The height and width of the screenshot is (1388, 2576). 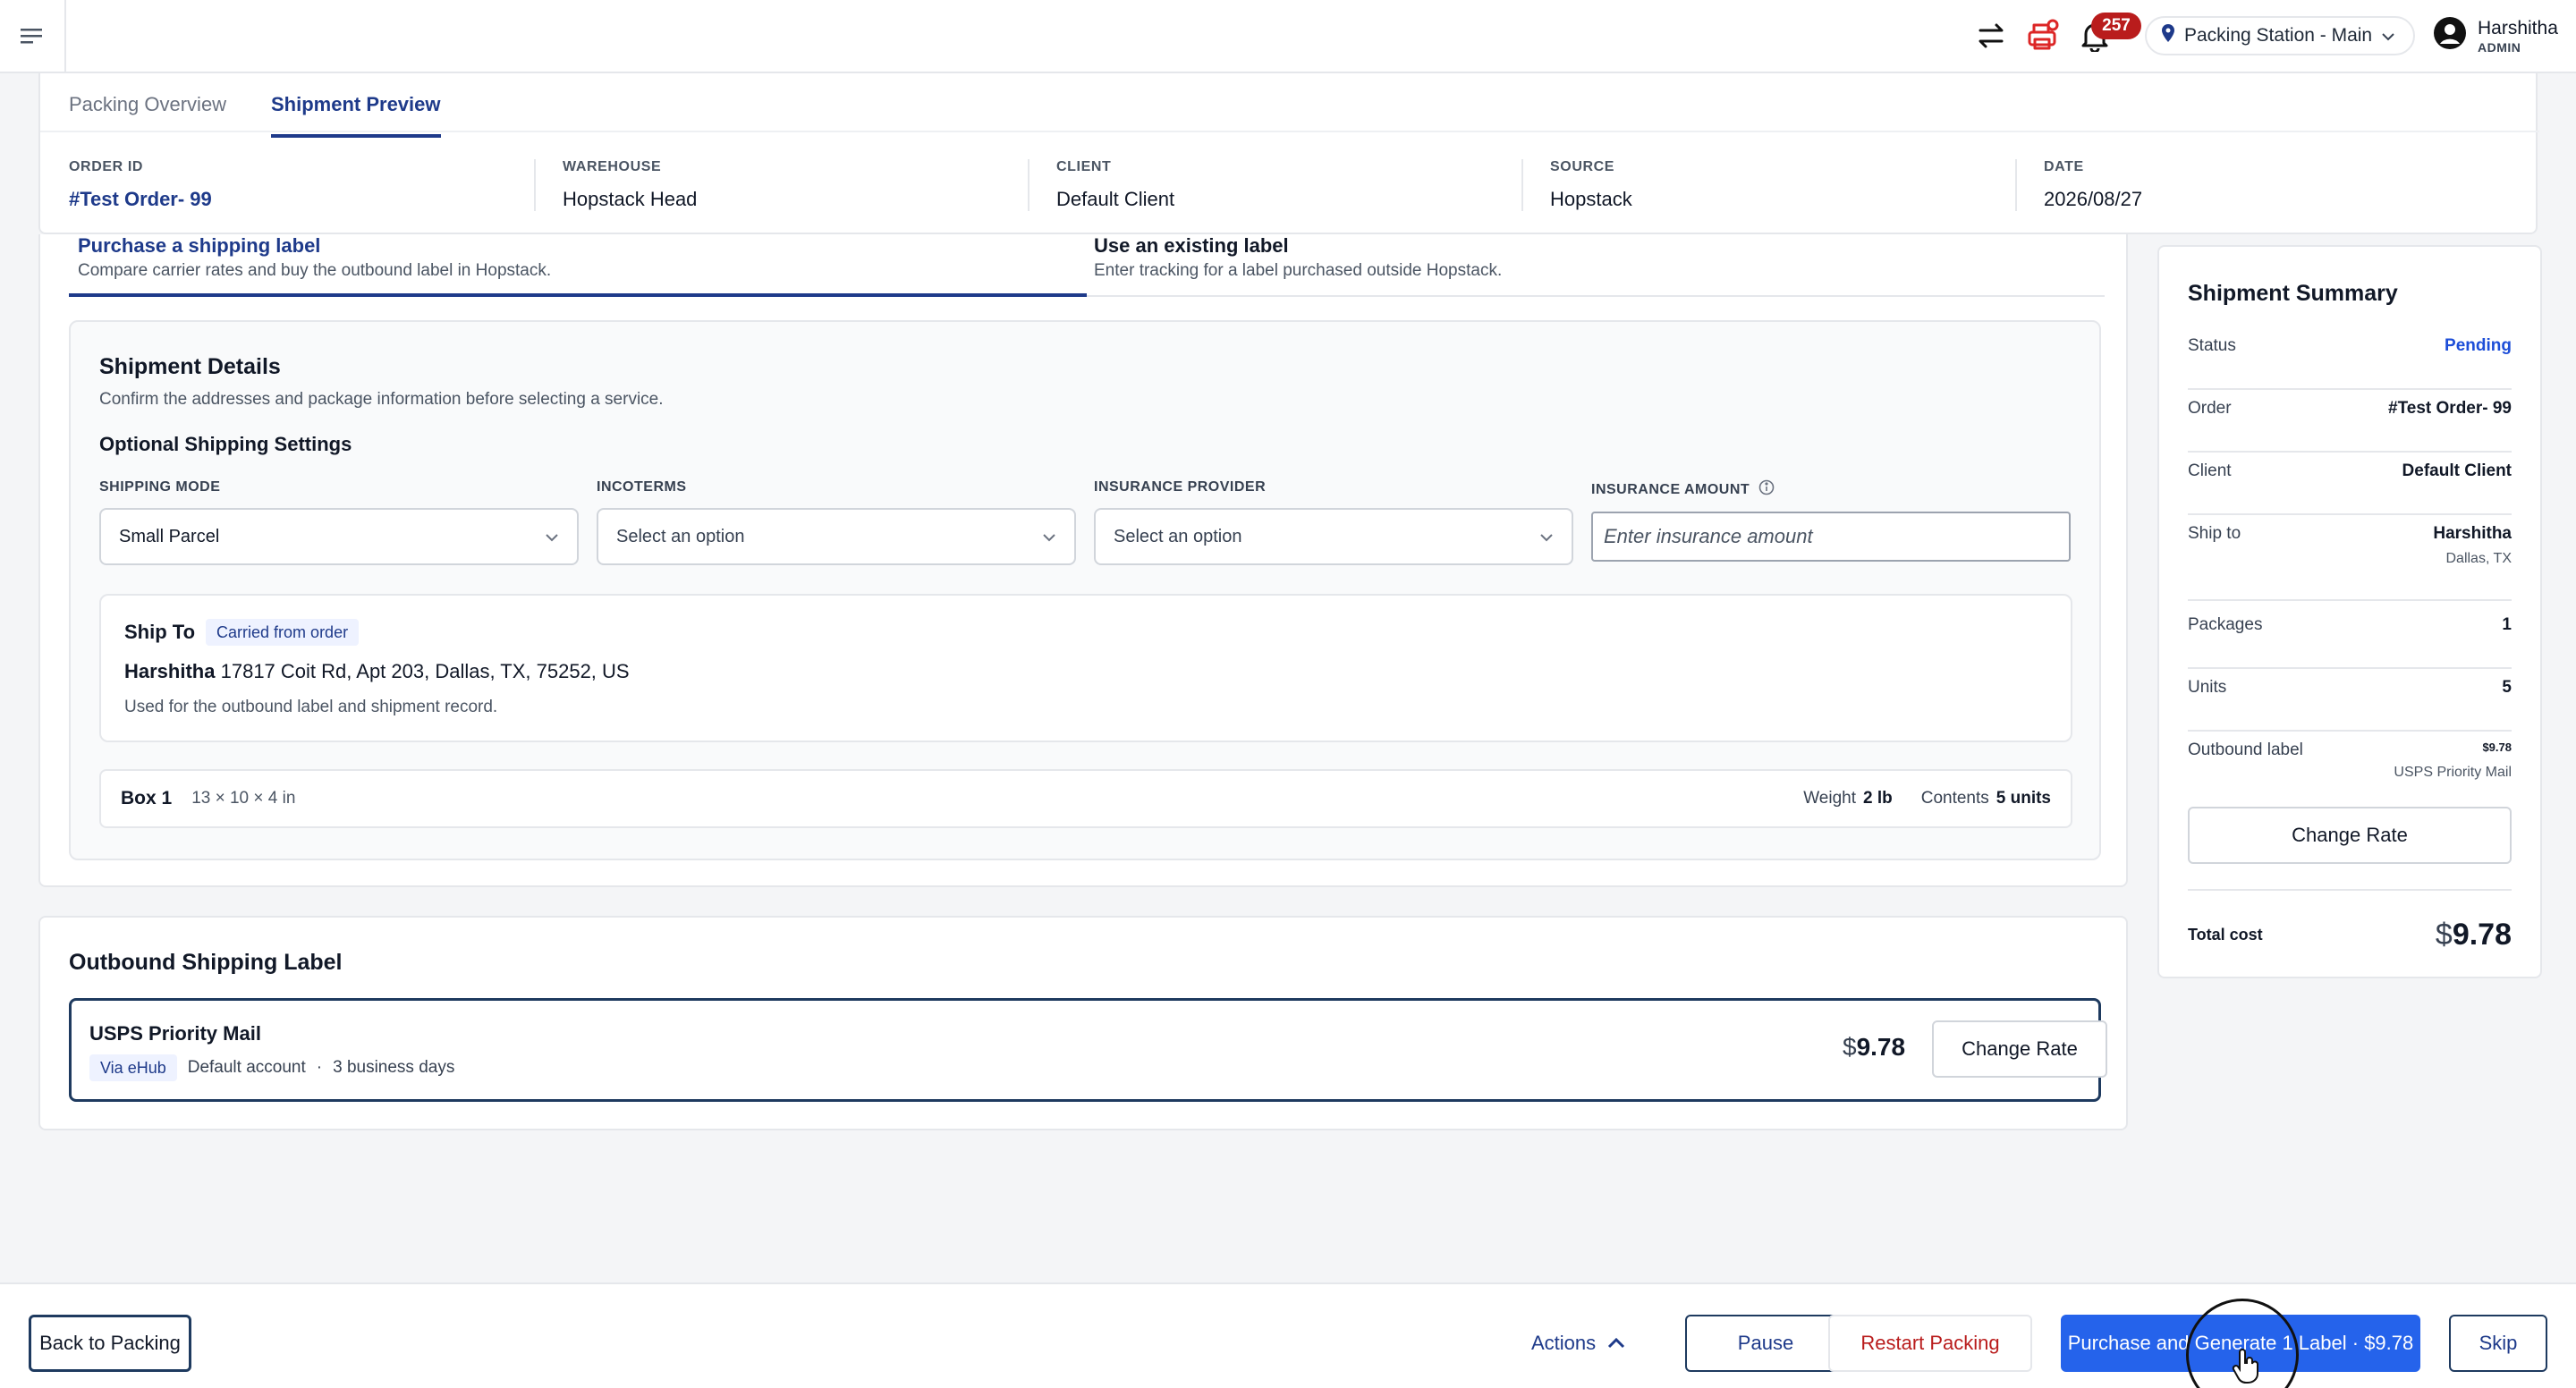 I want to click on station-selector: Packing Station - Main, so click(x=2280, y=36).